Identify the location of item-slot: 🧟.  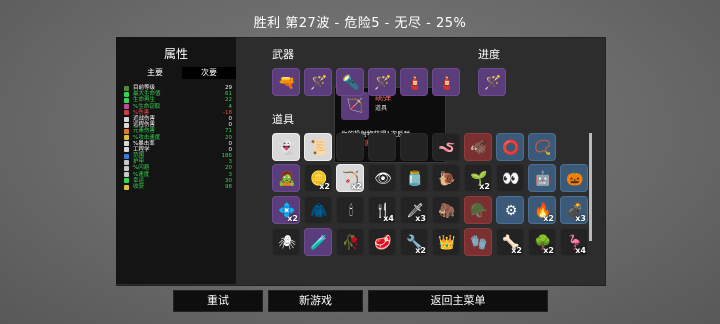
(286, 178).